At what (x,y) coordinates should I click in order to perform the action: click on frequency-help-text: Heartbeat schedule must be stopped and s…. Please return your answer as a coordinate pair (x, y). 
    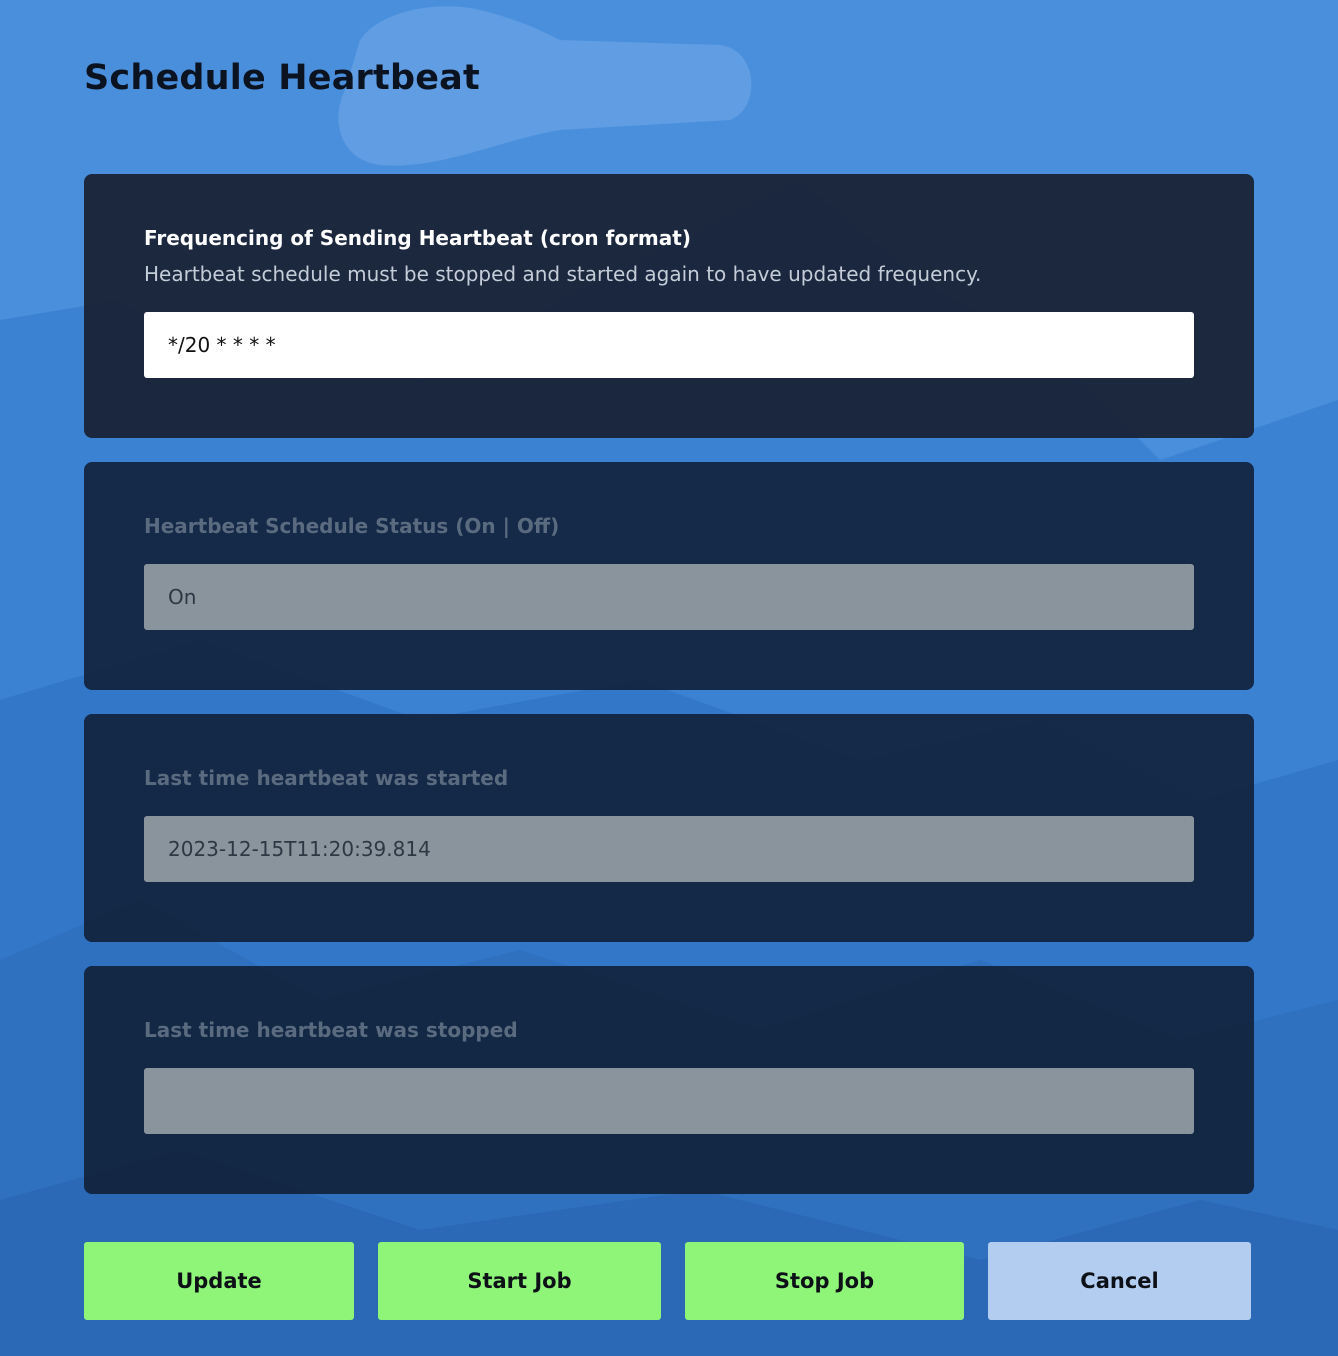
    Looking at the image, I should click on (563, 274).